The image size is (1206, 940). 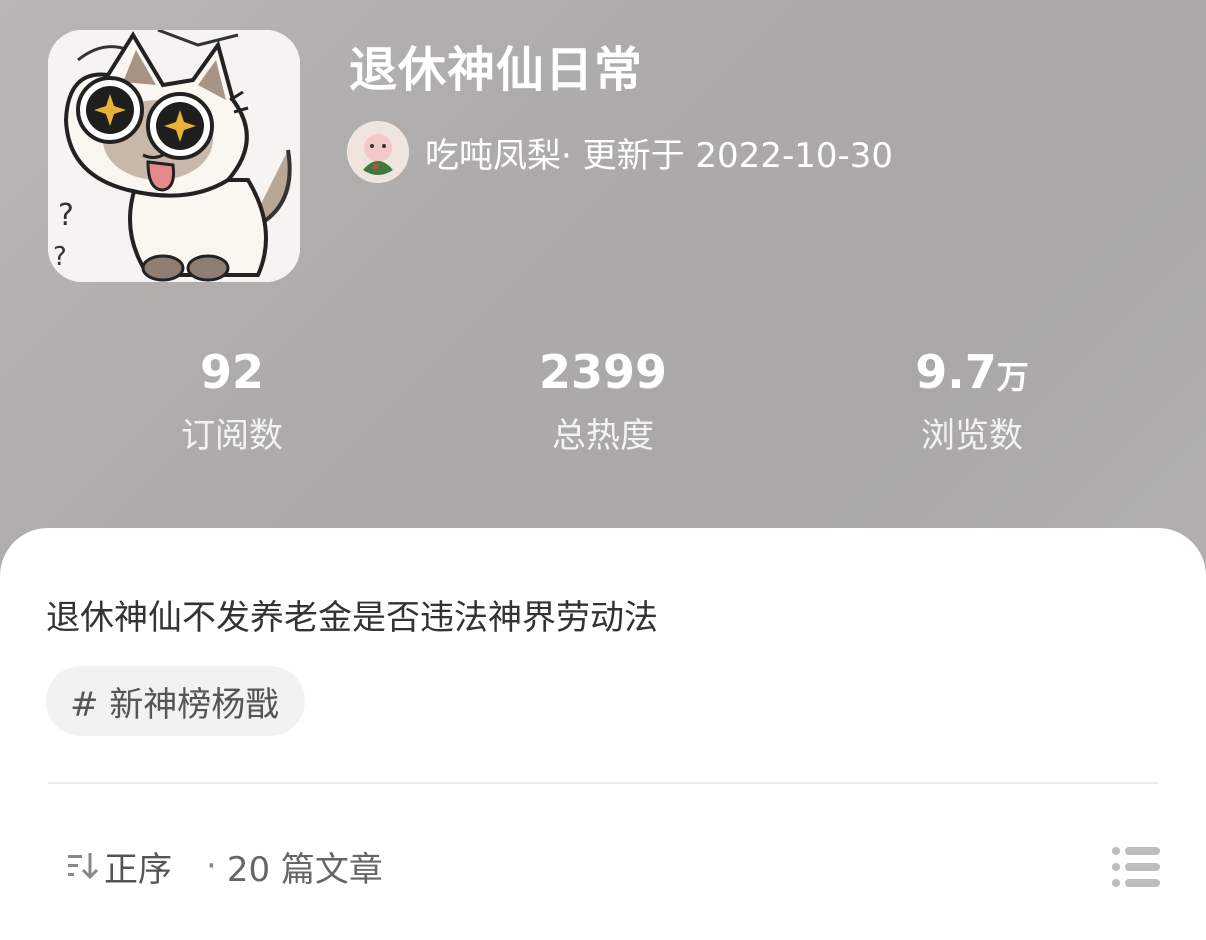 What do you see at coordinates (138, 869) in the screenshot?
I see `sort-label: 正序` at bounding box center [138, 869].